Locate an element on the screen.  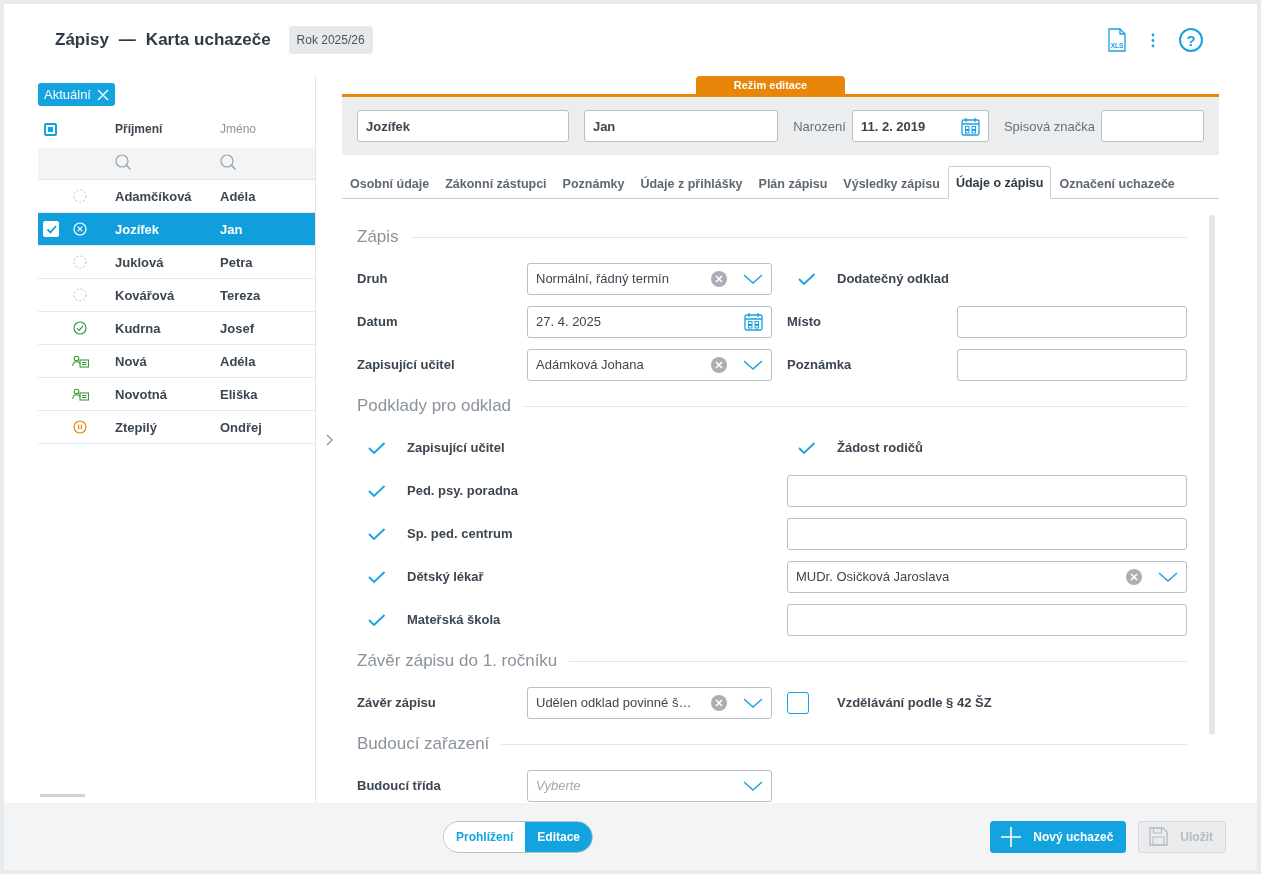
field-label: Budoucí třída is located at coordinates (399, 785).